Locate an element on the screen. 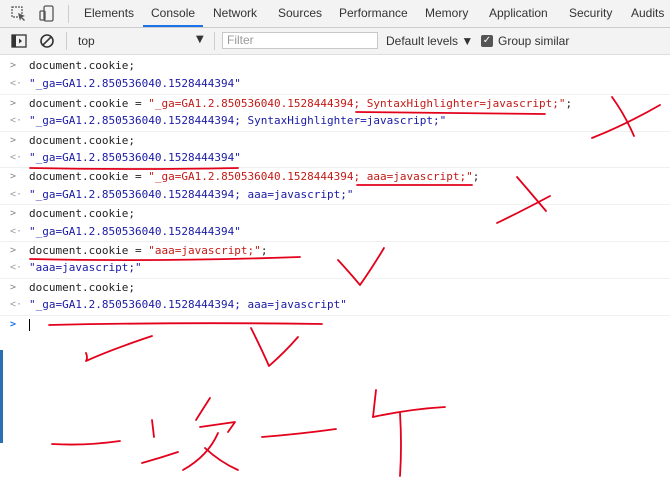 This screenshot has width=670, height=480. default-levels-dropdown: Default levels ▼ is located at coordinates (429, 41).